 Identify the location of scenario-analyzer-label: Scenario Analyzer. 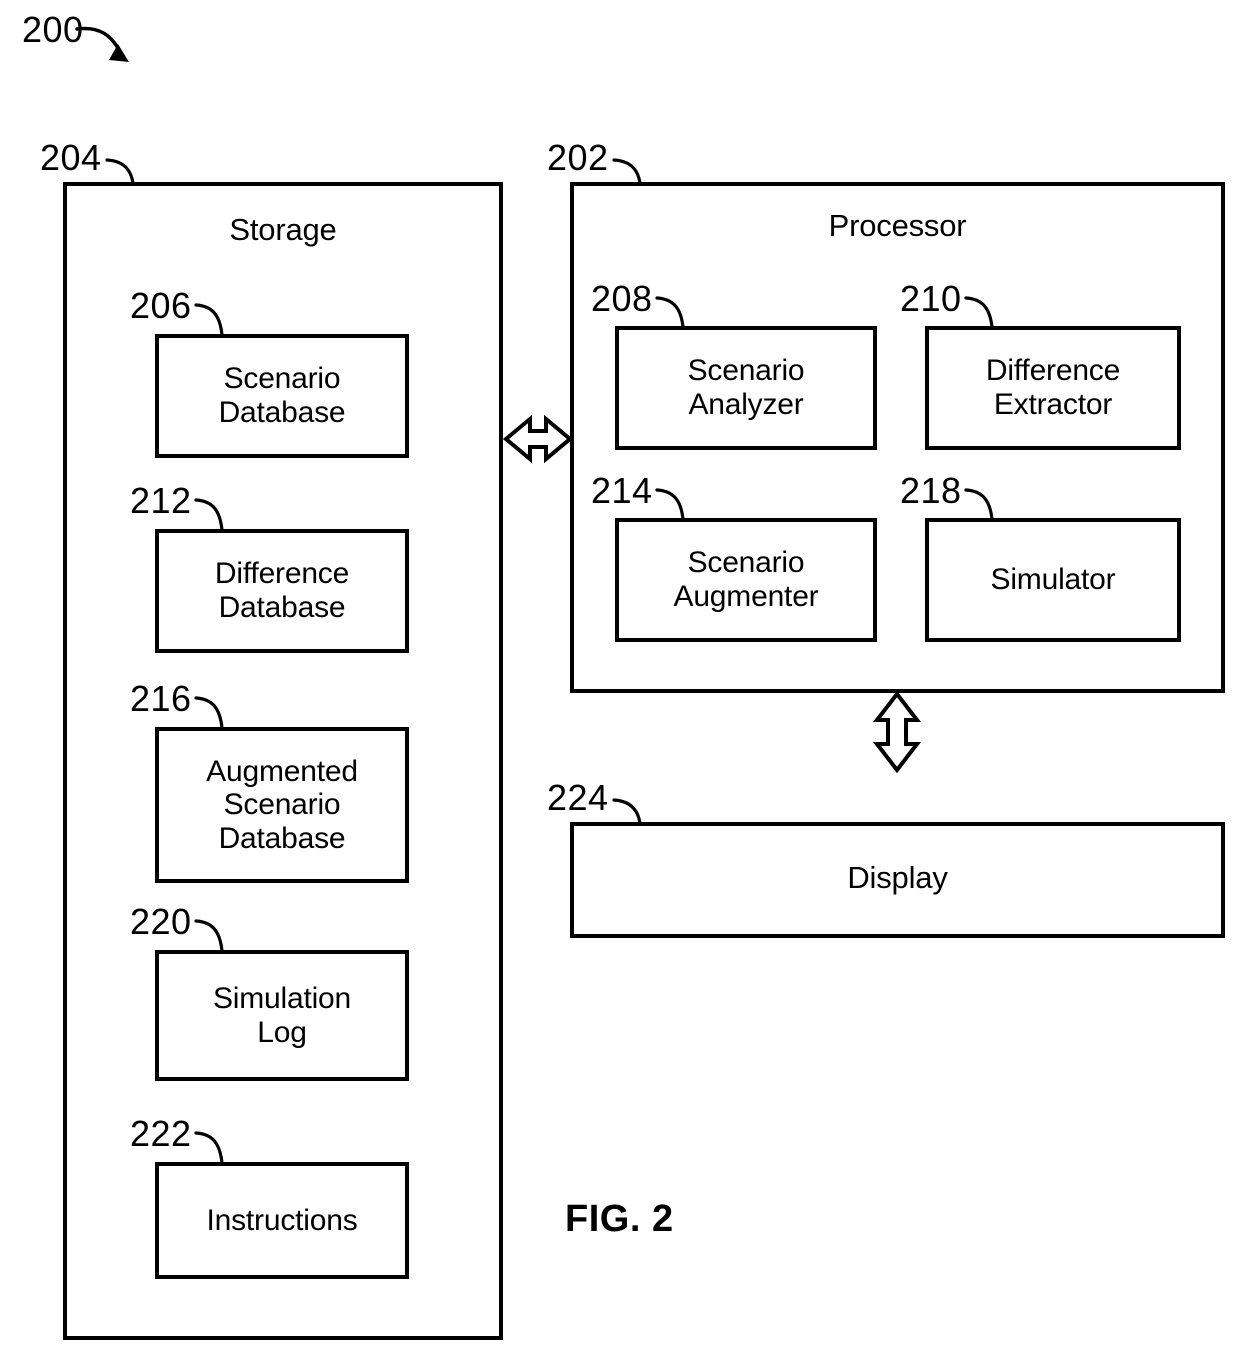
(746, 387).